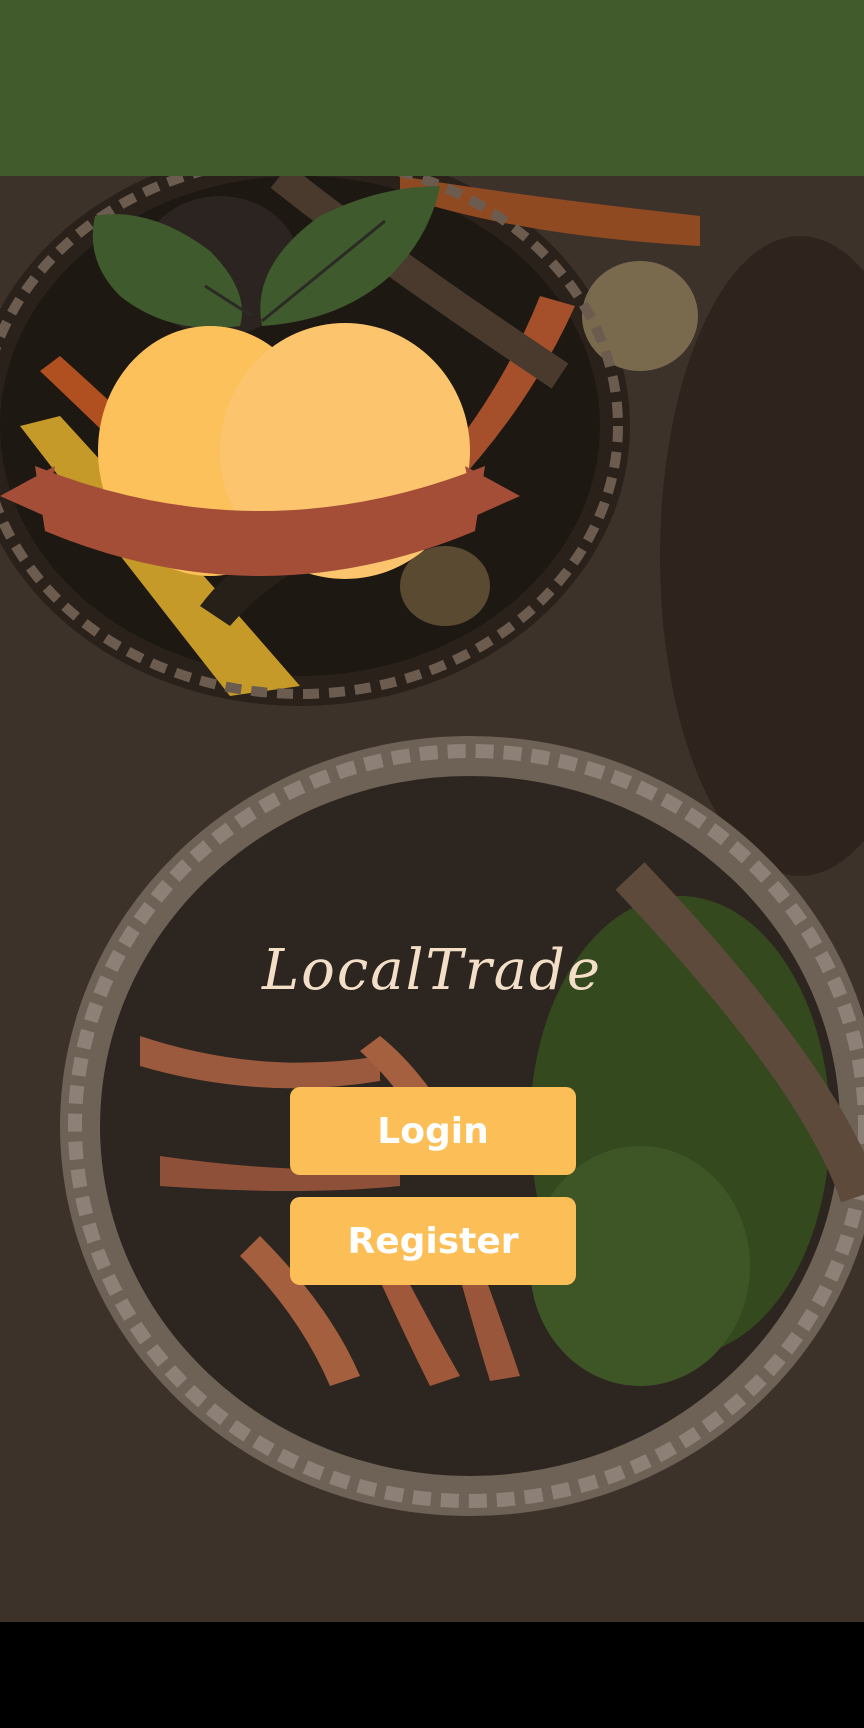  What do you see at coordinates (432, 1675) in the screenshot?
I see `system-navigation-bar` at bounding box center [432, 1675].